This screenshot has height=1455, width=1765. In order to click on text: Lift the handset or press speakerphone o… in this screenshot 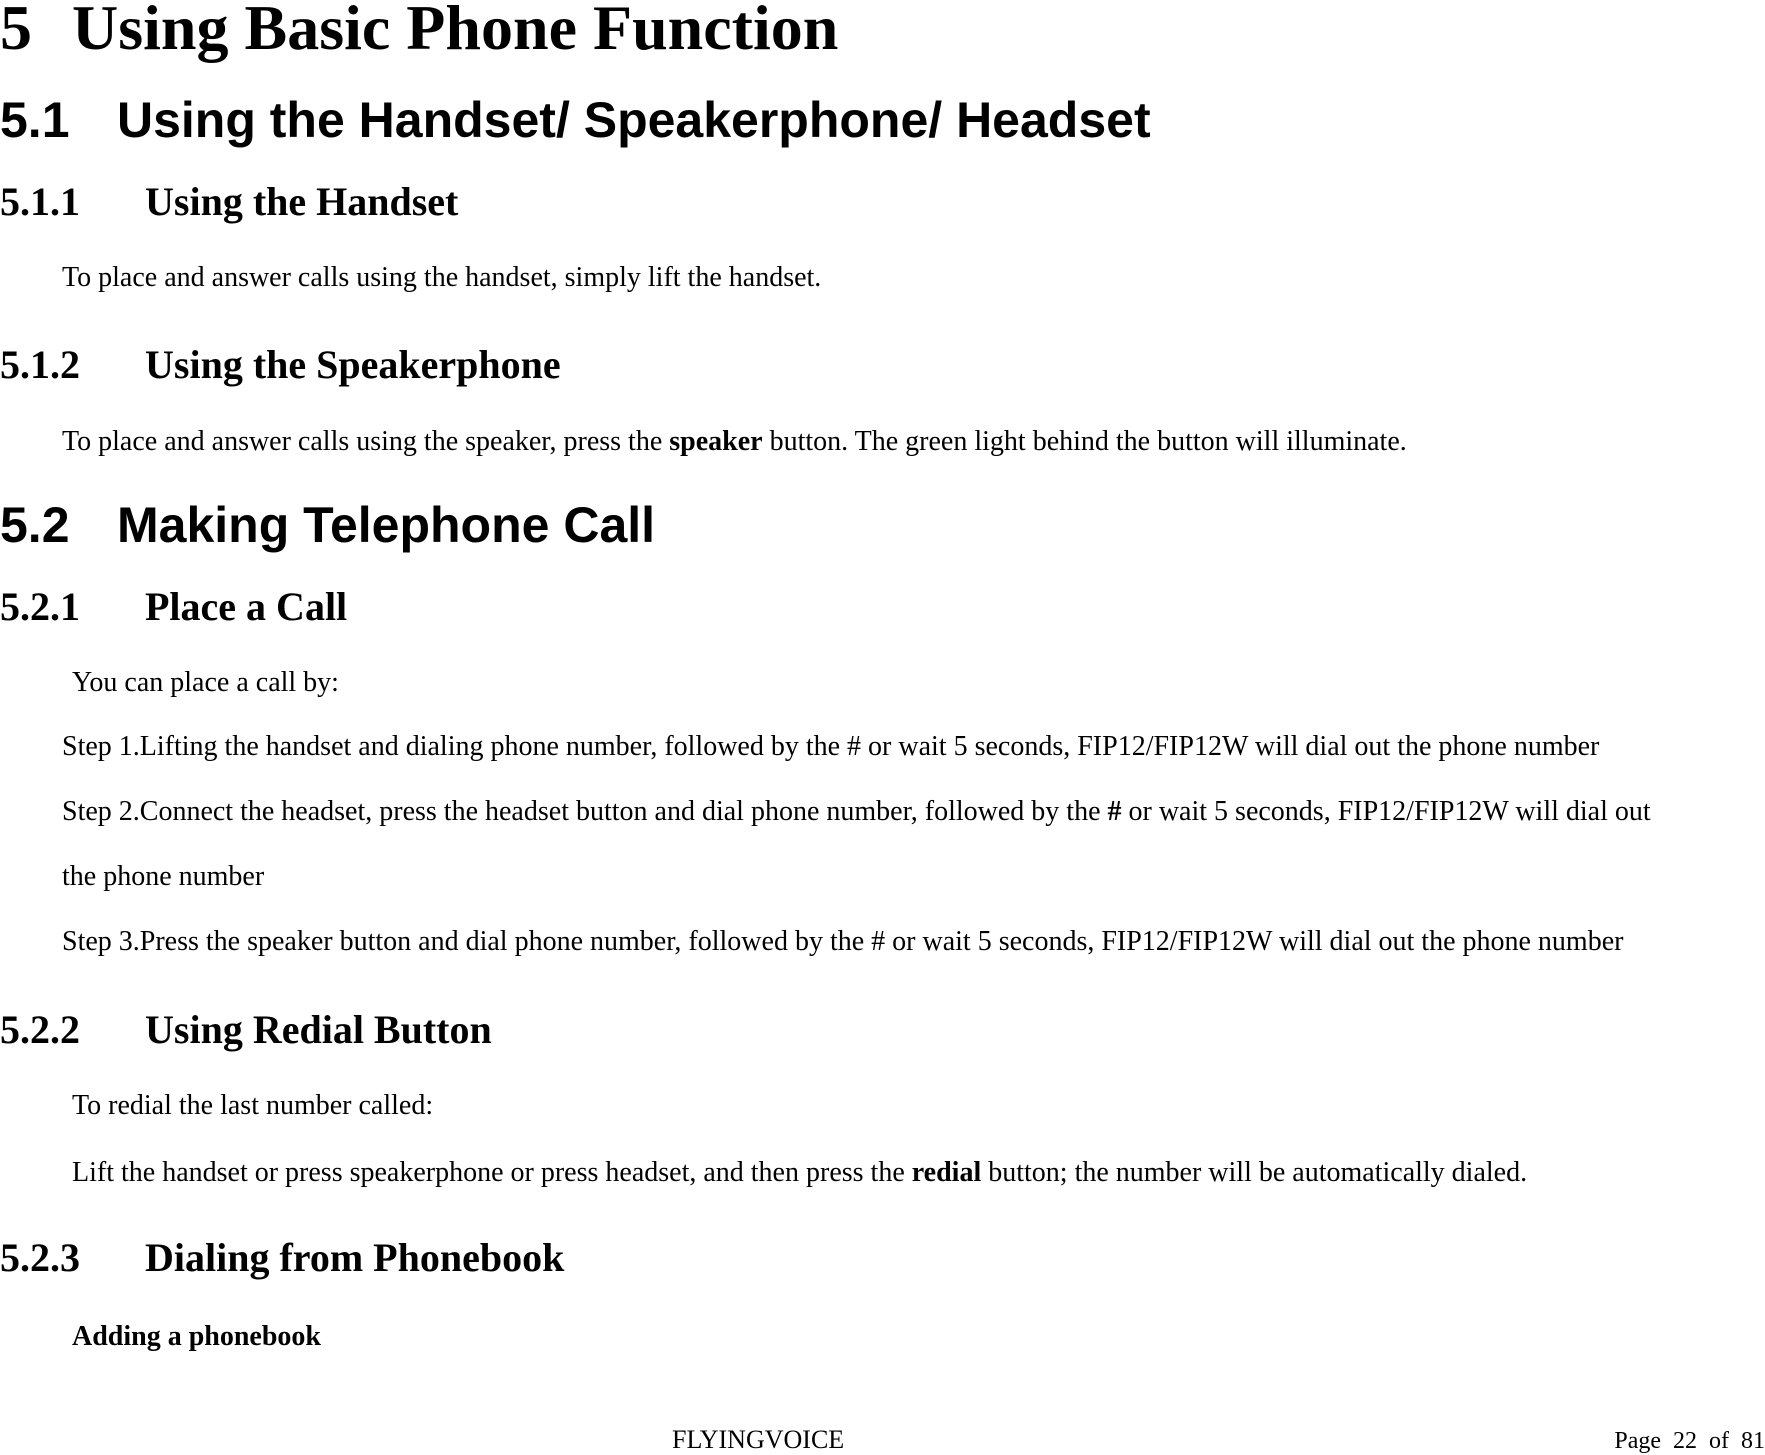, I will do `click(492, 1172)`.